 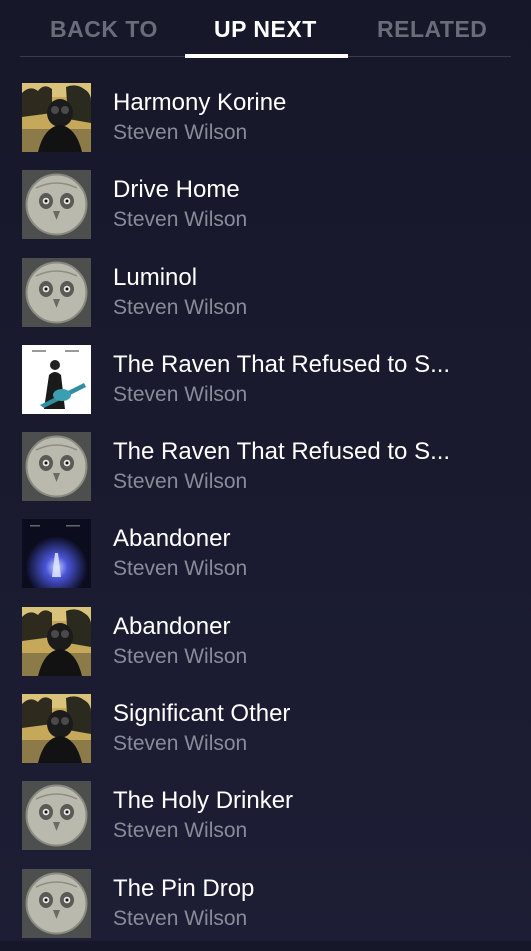 I want to click on tab-bar: BACK TO UP NEXT RELATED, so click(x=265, y=29).